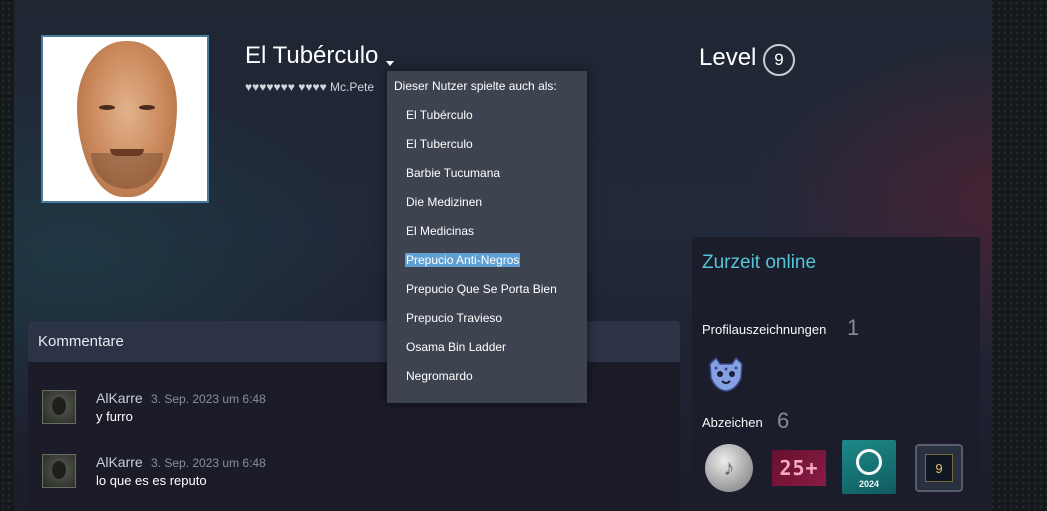 The height and width of the screenshot is (511, 1047). I want to click on level-badge-icon: 9, so click(939, 468).